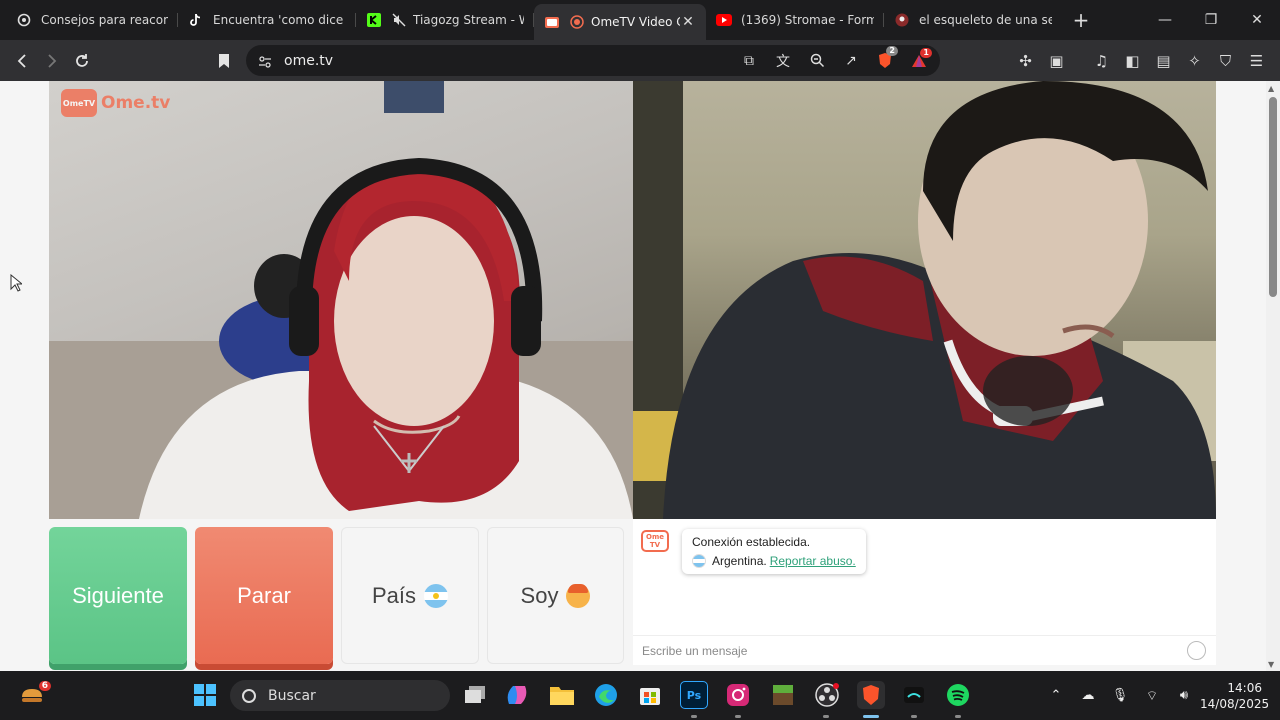  I want to click on weather-widget-icon: 6, so click(34, 695).